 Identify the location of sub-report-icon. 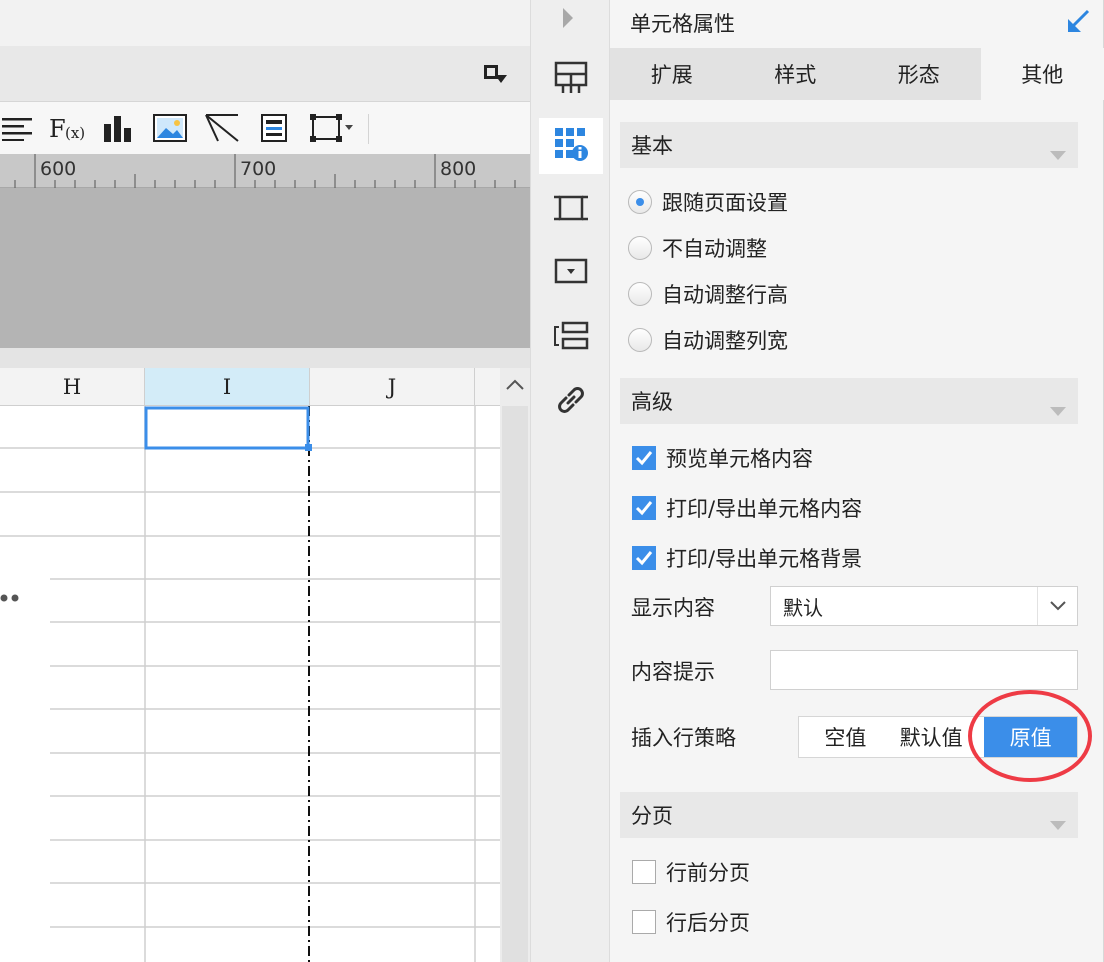
(274, 128).